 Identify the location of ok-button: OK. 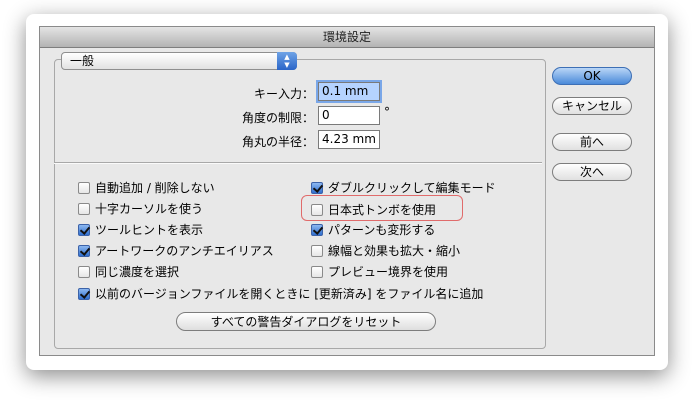
(592, 76).